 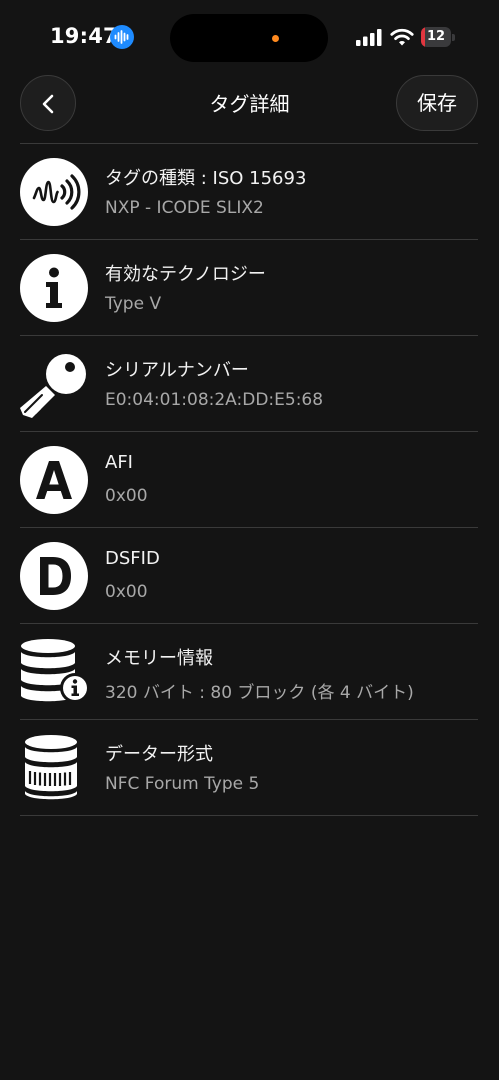 What do you see at coordinates (437, 103) in the screenshot?
I see `save-button: 保存` at bounding box center [437, 103].